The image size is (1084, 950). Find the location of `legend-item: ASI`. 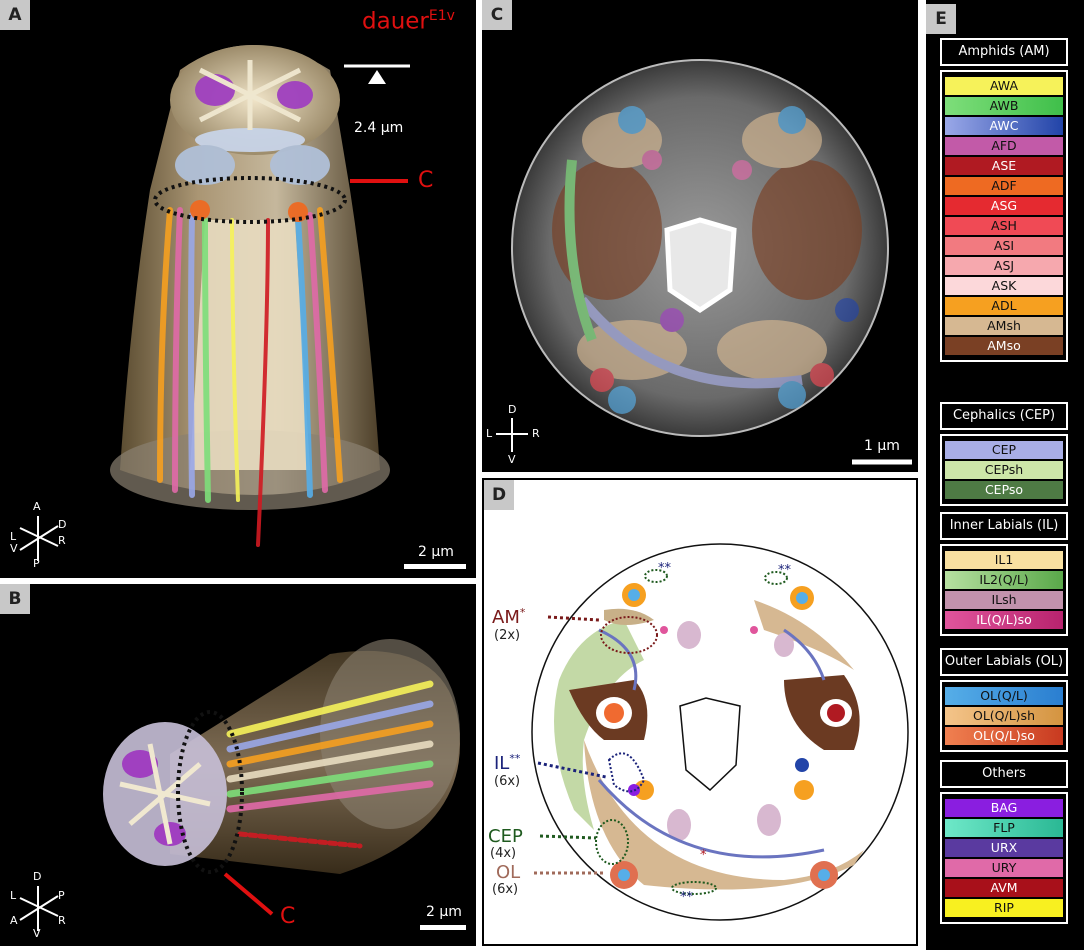

legend-item: ASI is located at coordinates (1004, 246).